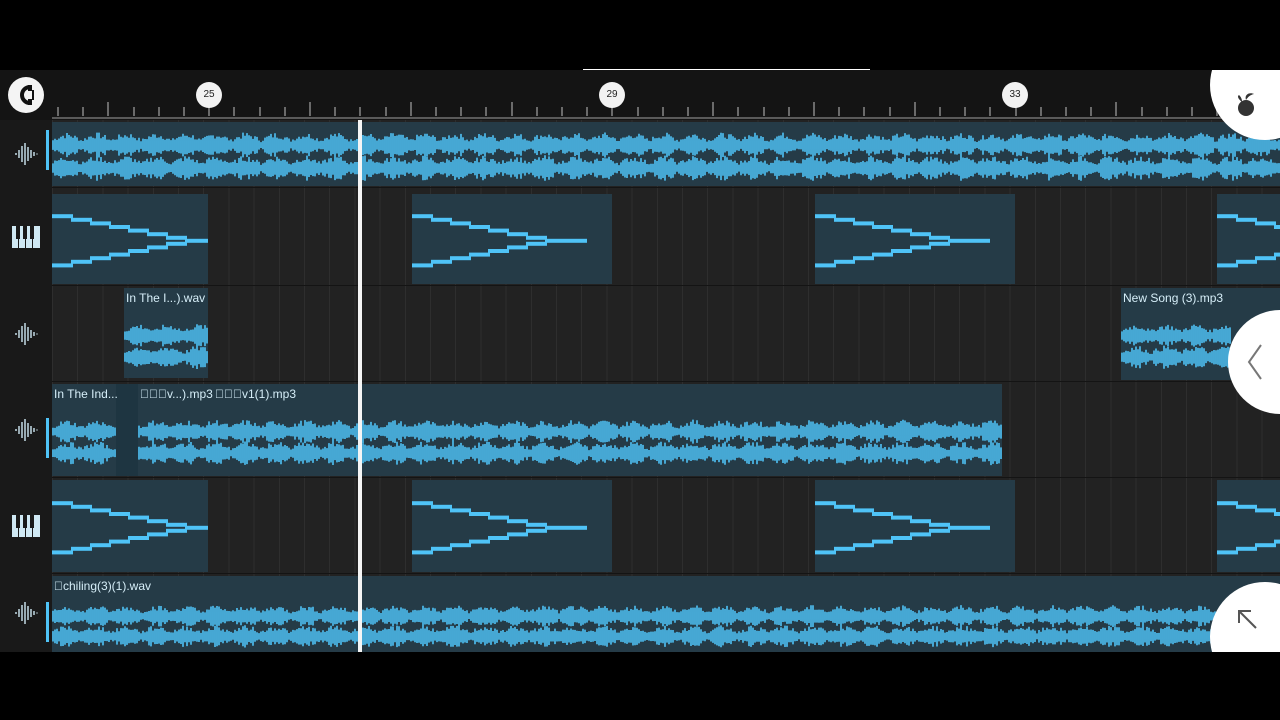  I want to click on track-1-header, so click(26, 153).